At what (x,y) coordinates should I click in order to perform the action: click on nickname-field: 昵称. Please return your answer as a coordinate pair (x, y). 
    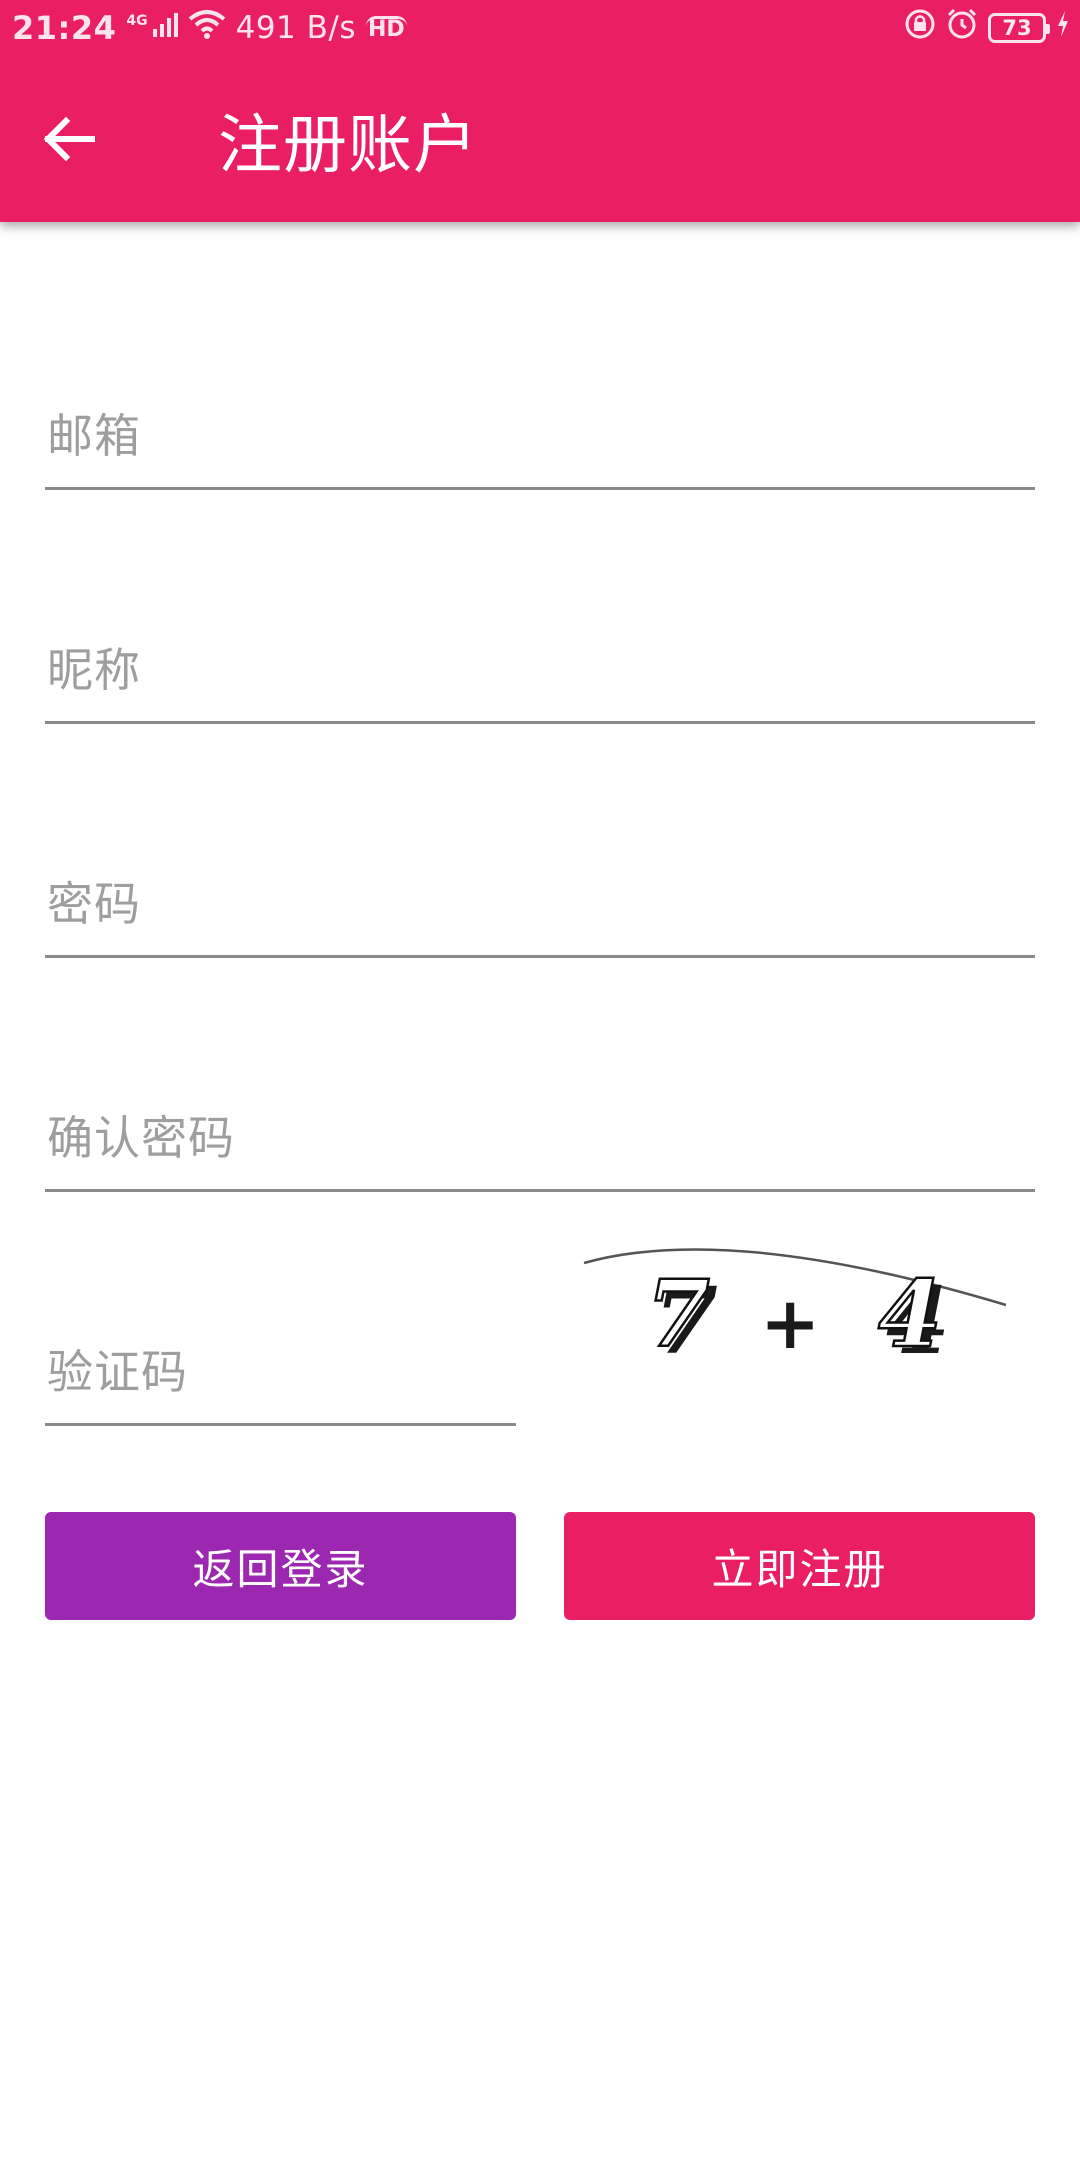
    Looking at the image, I should click on (540, 674).